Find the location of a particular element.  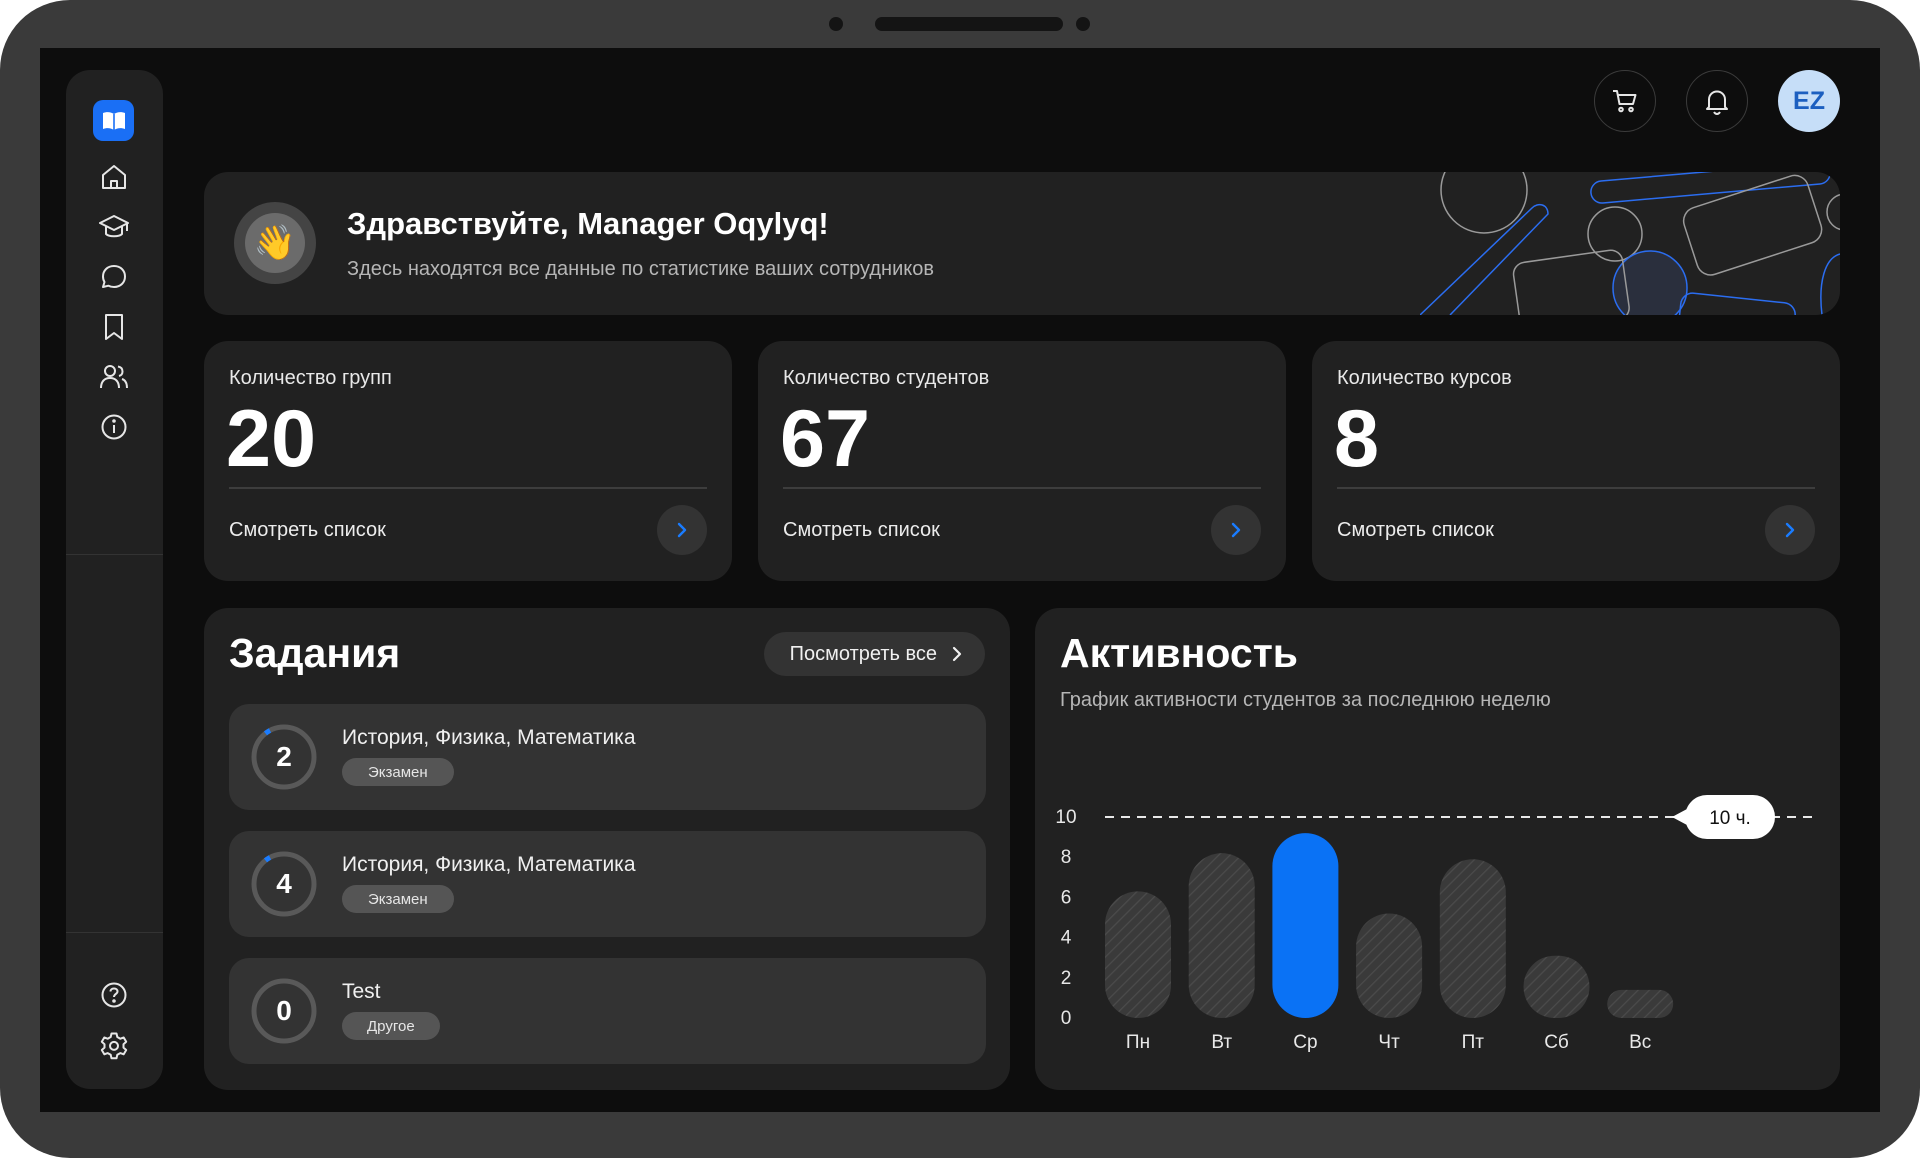

stat-card-students: Количество студентов 67 Смотреть список is located at coordinates (1022, 461).